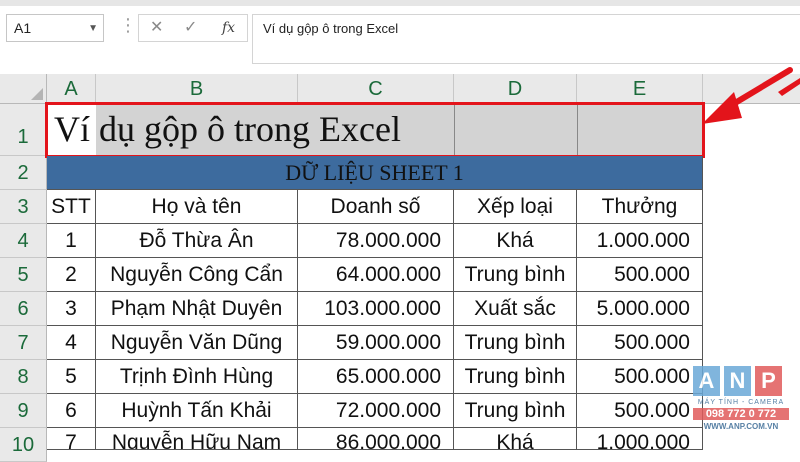  I want to click on cell-stt: 7, so click(71, 439).